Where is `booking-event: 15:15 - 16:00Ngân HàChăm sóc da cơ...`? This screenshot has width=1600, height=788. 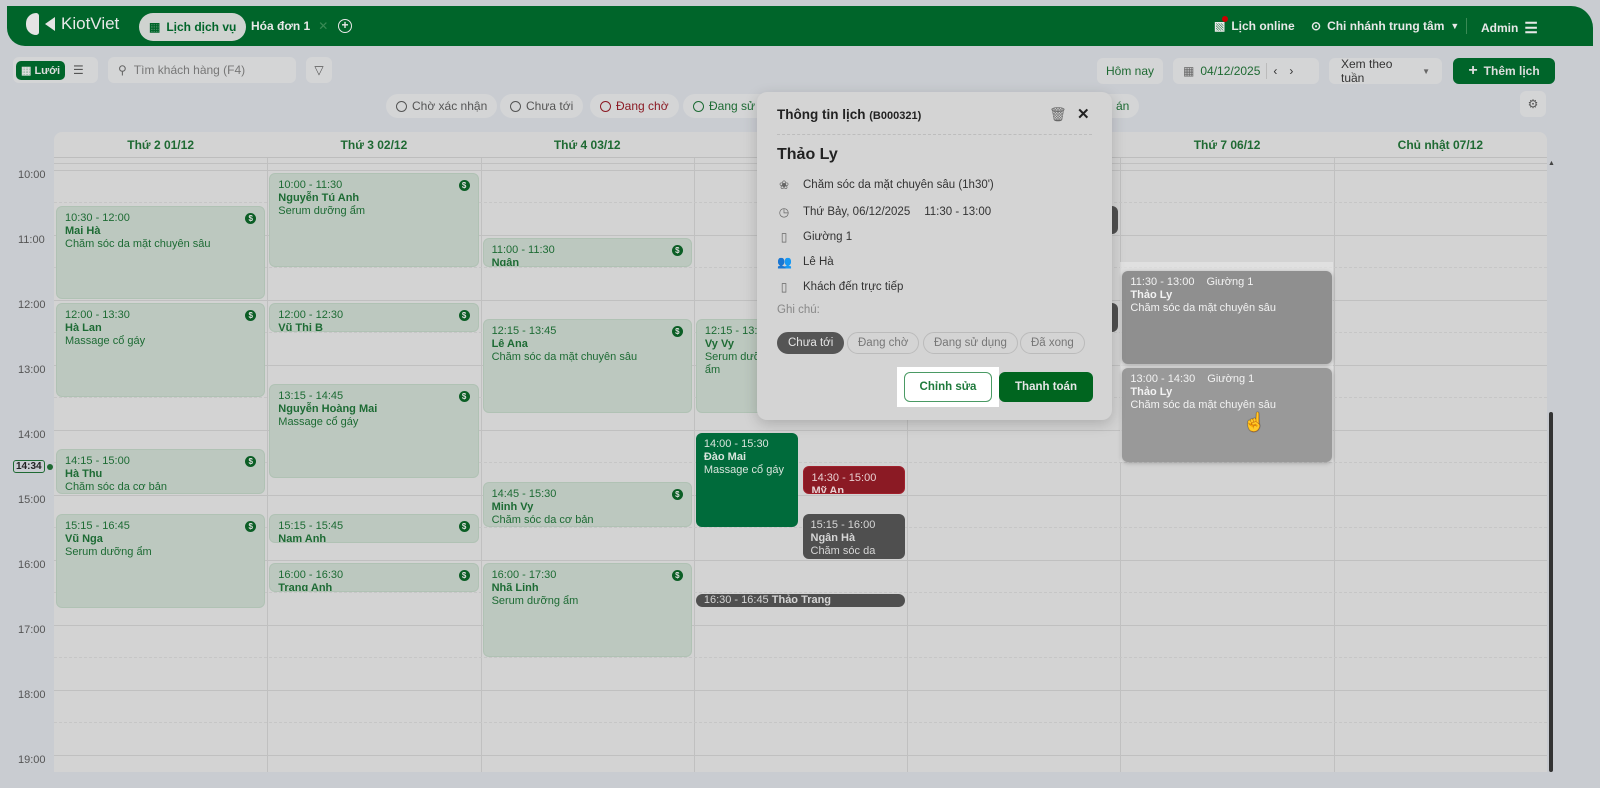 booking-event: 15:15 - 16:00Ngân HàChăm sóc da cơ... is located at coordinates (854, 536).